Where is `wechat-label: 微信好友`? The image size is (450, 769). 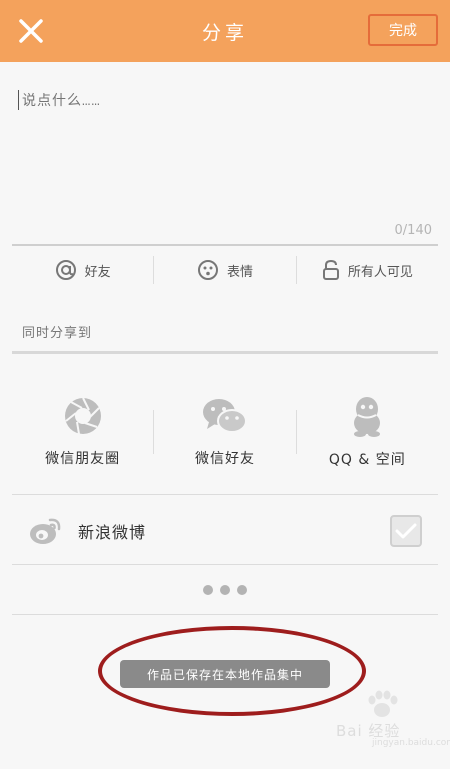 wechat-label: 微信好友 is located at coordinates (224, 459).